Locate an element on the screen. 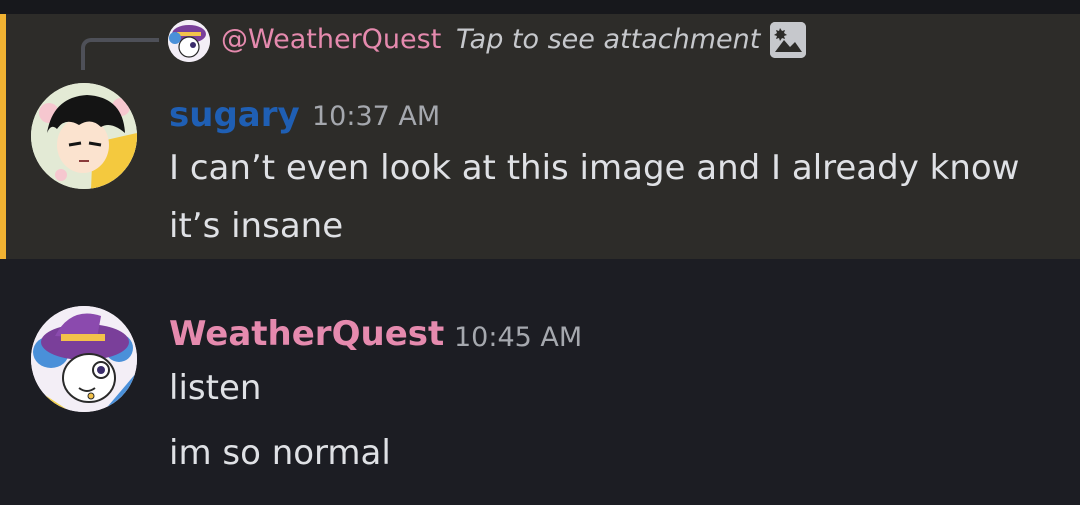 Image resolution: width=1080 pixels, height=505 pixels. avatar-sugary is located at coordinates (84, 136).